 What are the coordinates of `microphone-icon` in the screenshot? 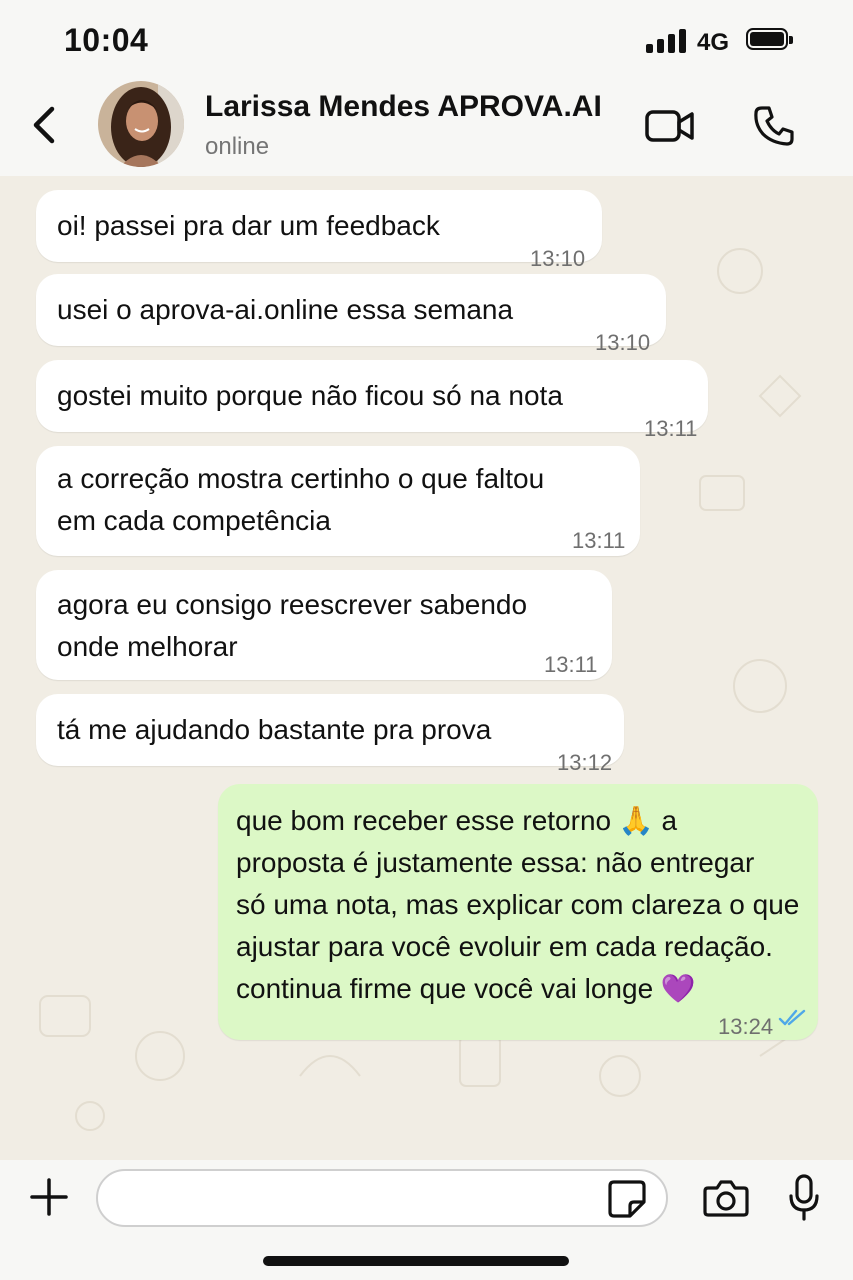 It's located at (804, 1197).